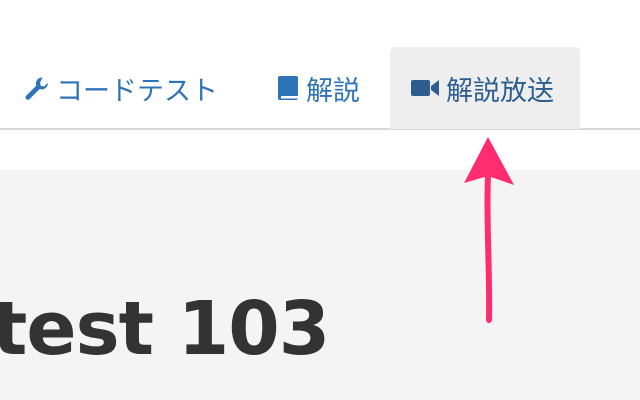  I want to click on book-icon, so click(288, 88).